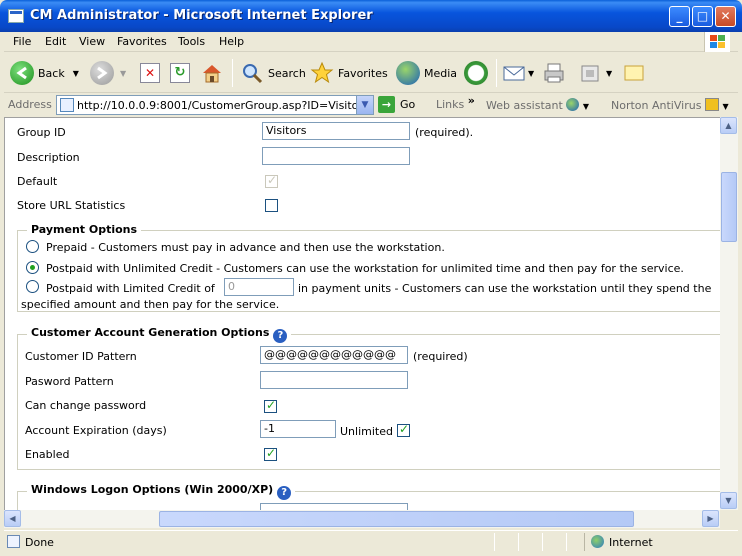  I want to click on edit-button: ▼, so click(595, 73).